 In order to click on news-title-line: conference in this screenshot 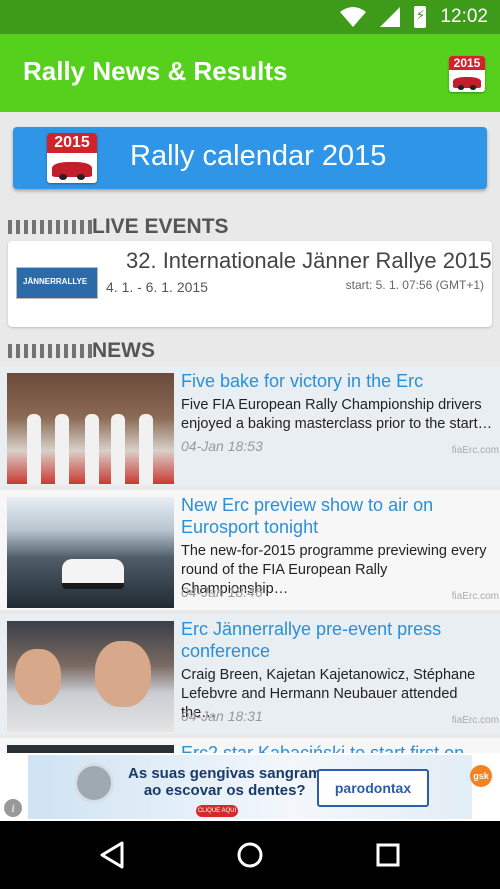, I will do `click(226, 651)`.